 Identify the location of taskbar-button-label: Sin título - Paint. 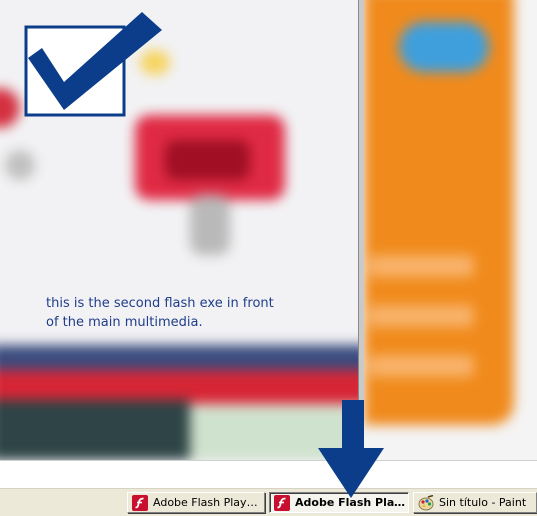
(483, 502).